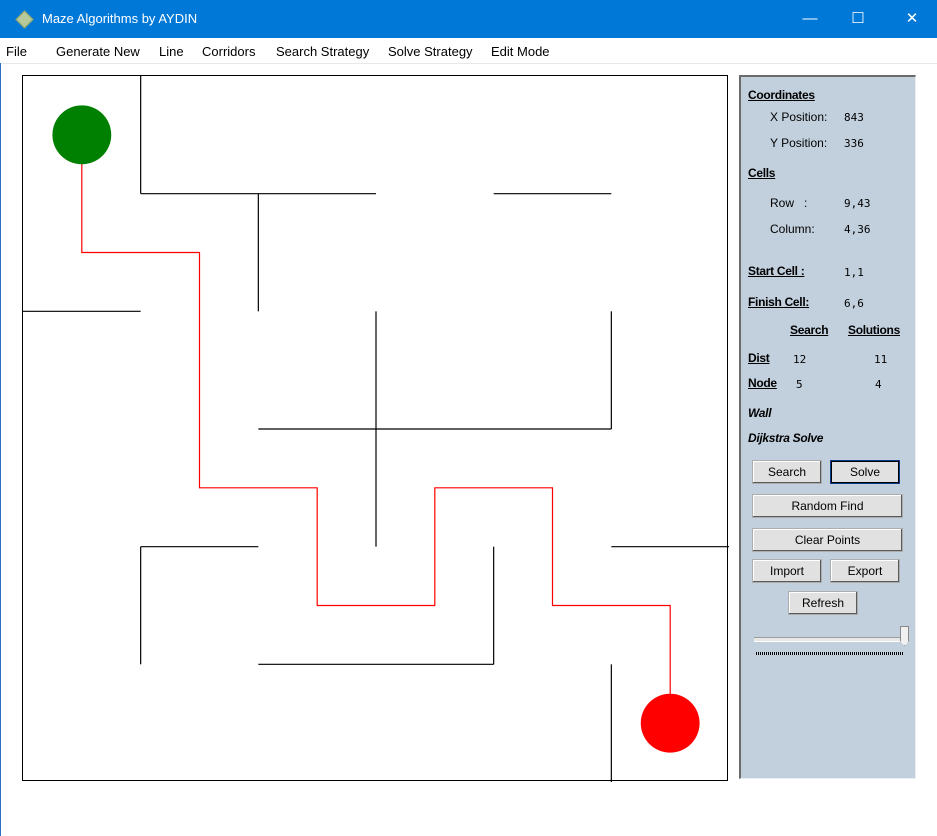  I want to click on menu-solve-strategy: Solve Strategy, so click(430, 51).